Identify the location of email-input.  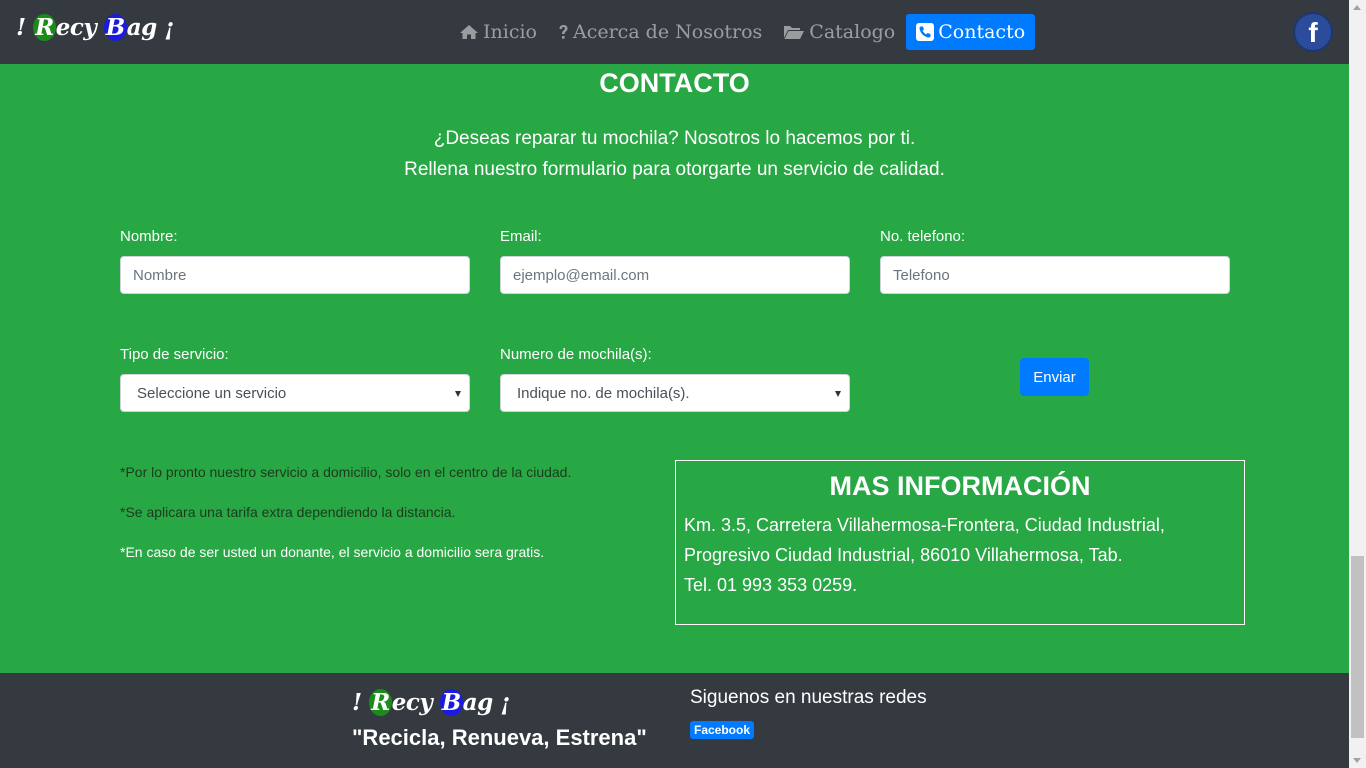
(675, 275).